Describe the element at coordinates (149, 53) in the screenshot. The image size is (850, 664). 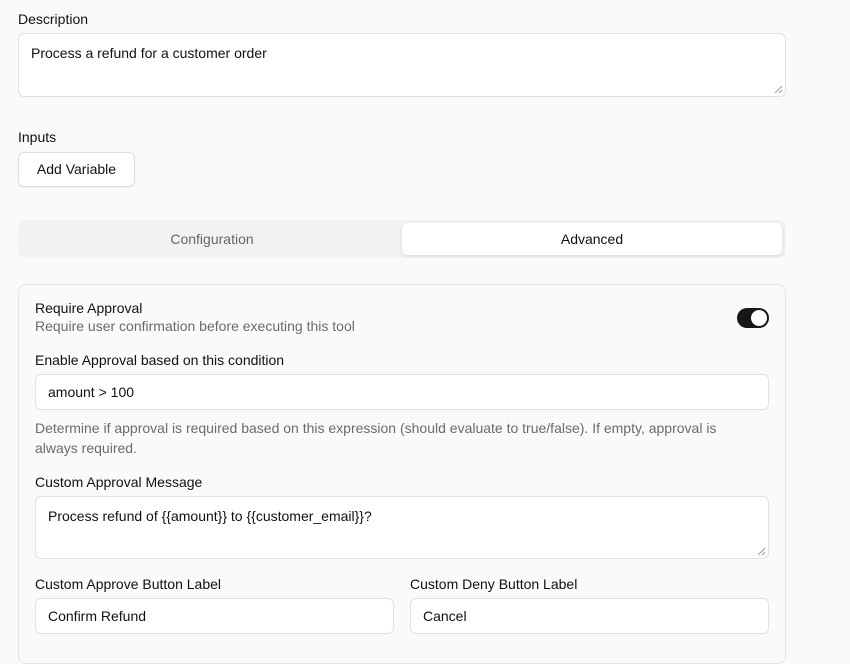
I see `description-value: Process a refund for a customer order` at that location.